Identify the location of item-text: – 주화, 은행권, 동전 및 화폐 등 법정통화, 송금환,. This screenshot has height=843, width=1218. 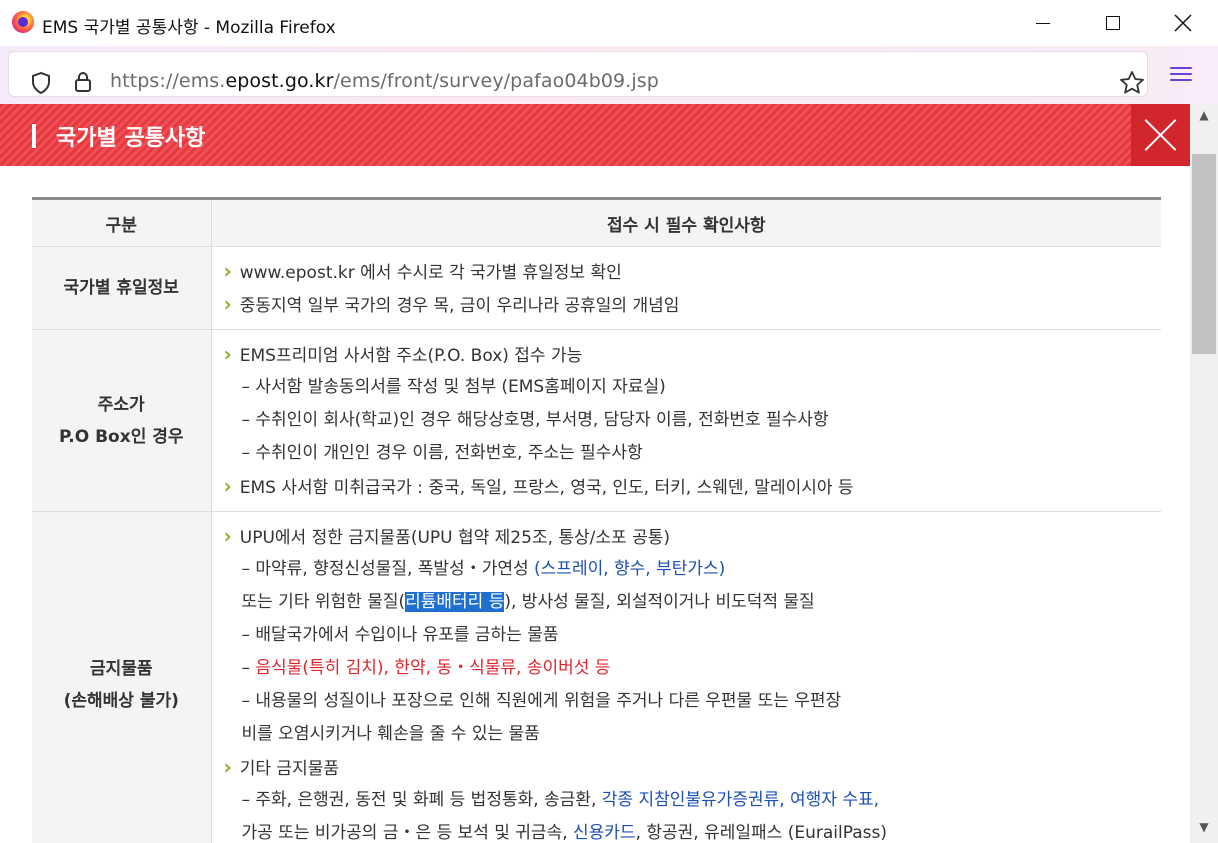
(421, 800).